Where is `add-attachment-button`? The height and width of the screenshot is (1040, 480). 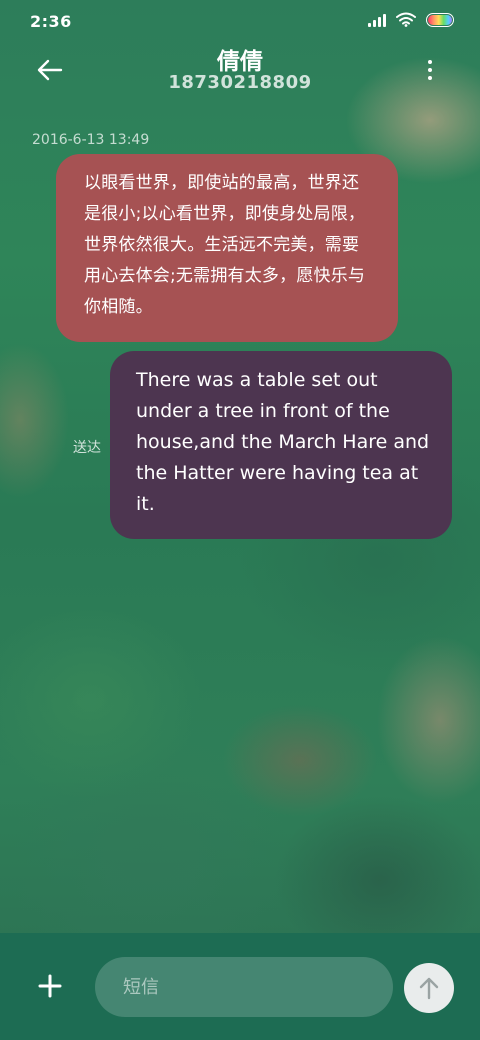 add-attachment-button is located at coordinates (50, 986).